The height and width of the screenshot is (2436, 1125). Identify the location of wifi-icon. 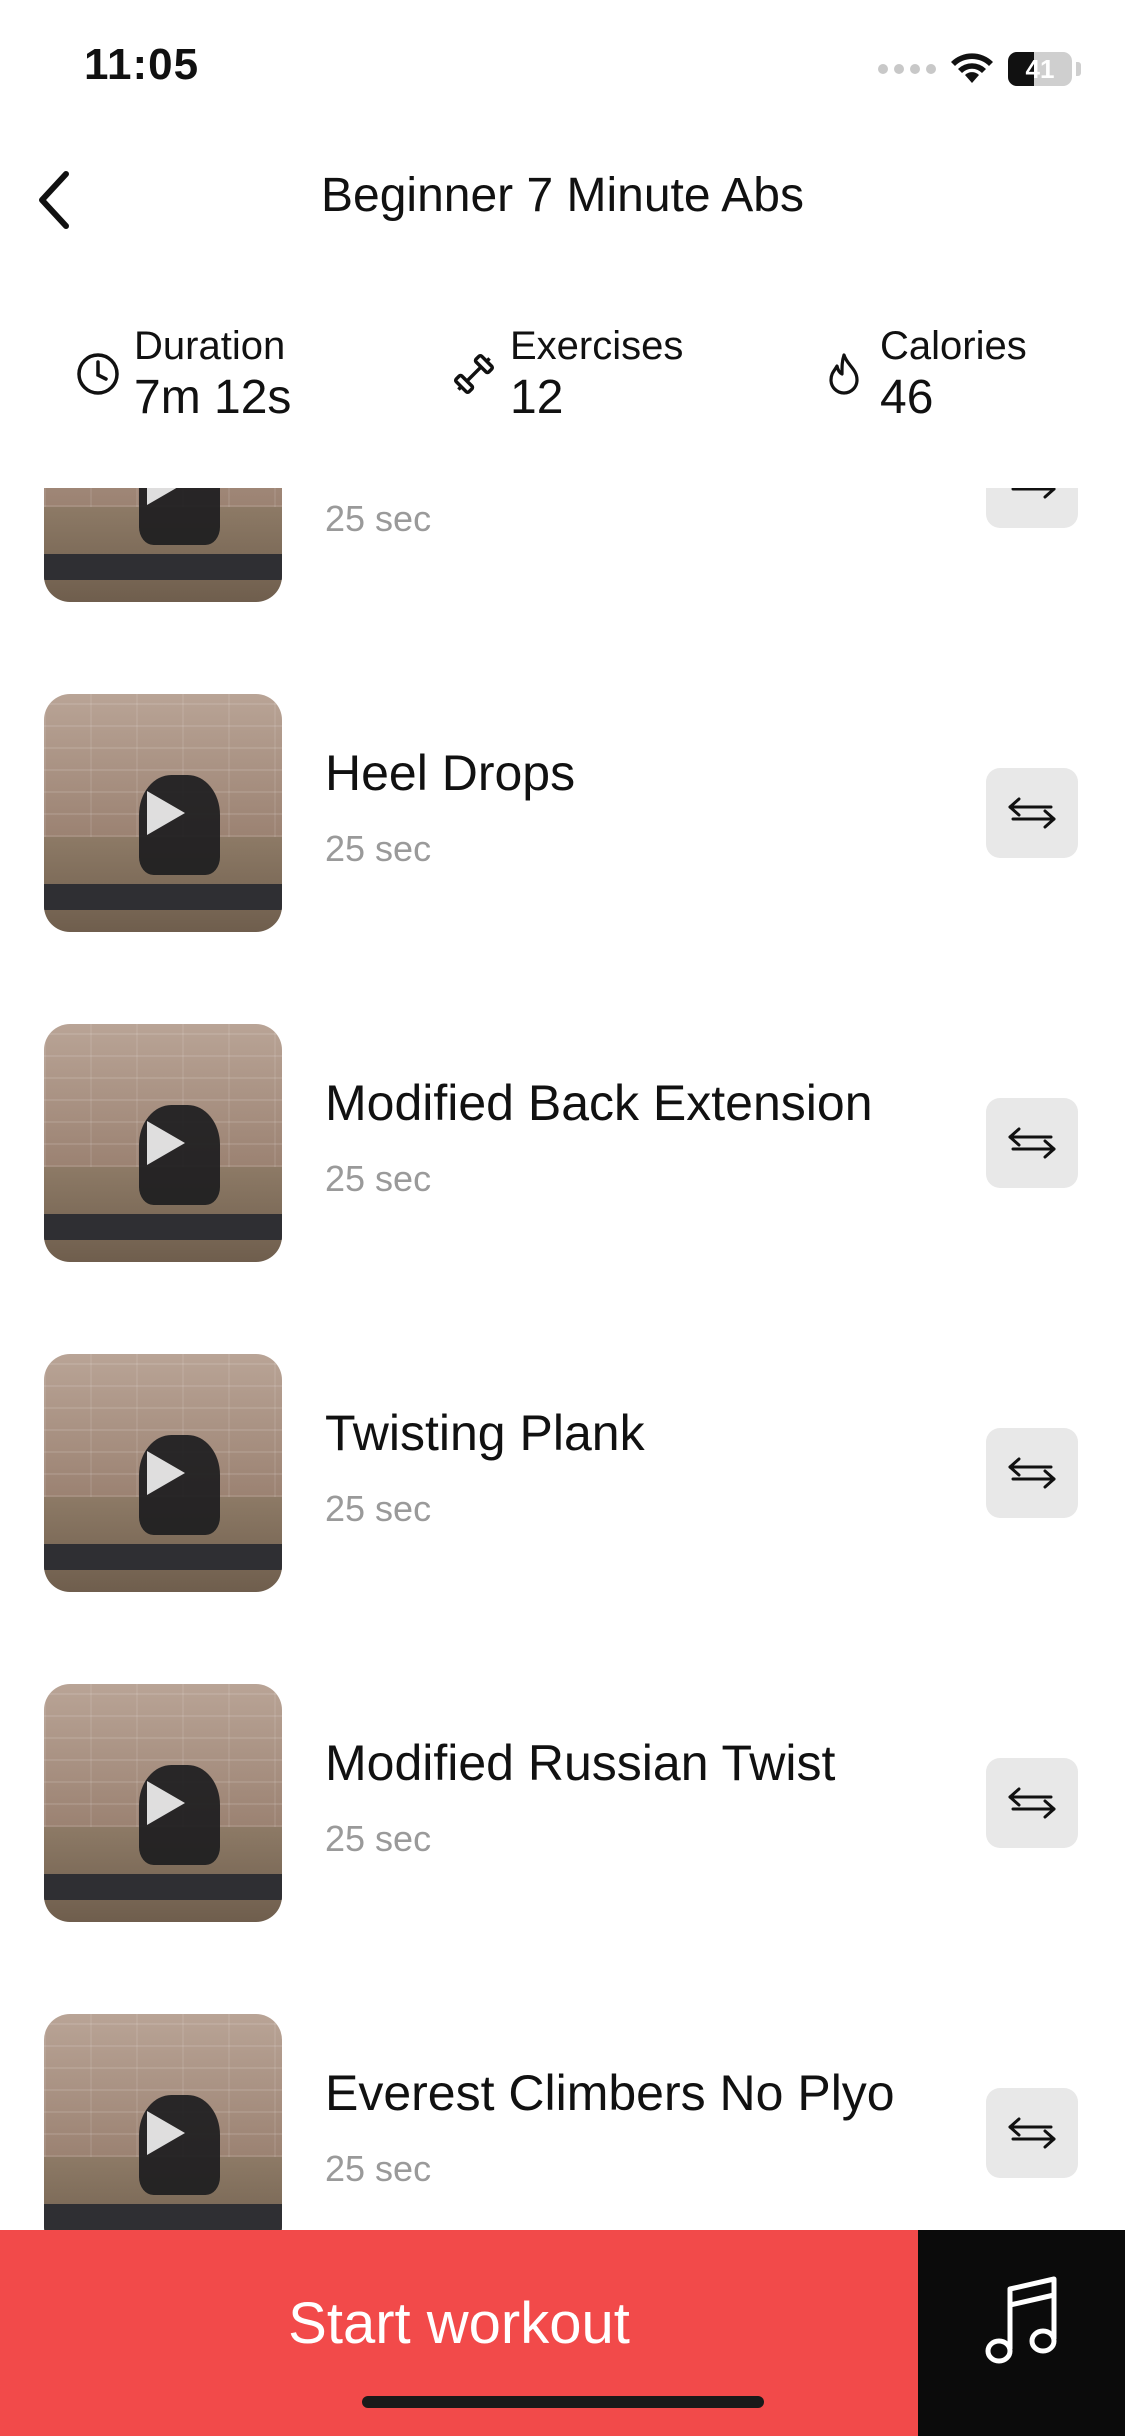
(972, 68).